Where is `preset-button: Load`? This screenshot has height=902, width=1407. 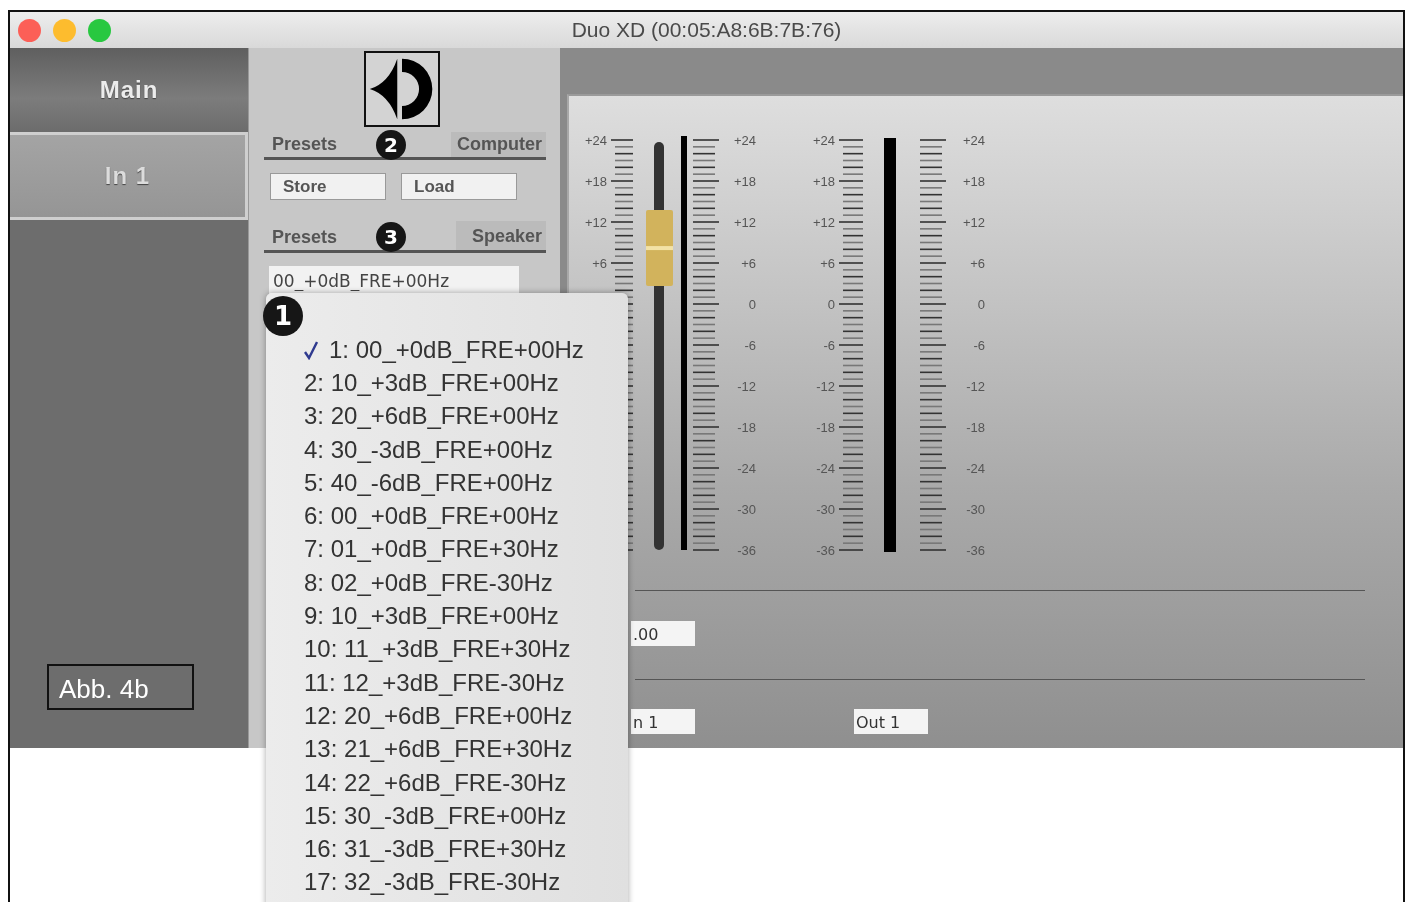 preset-button: Load is located at coordinates (459, 186).